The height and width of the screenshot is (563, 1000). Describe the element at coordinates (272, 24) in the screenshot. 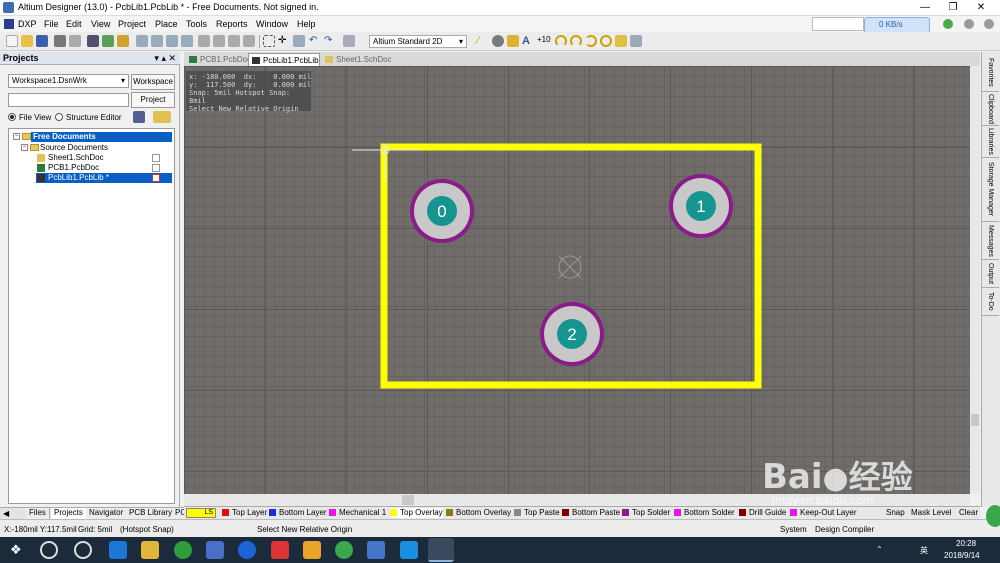

I see `menu-window: Window` at that location.